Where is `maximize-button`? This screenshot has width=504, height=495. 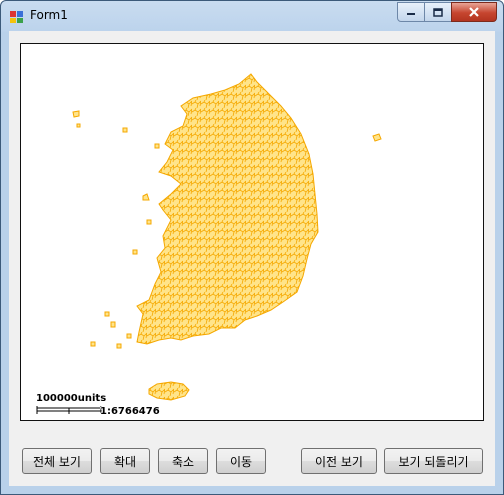 maximize-button is located at coordinates (438, 12).